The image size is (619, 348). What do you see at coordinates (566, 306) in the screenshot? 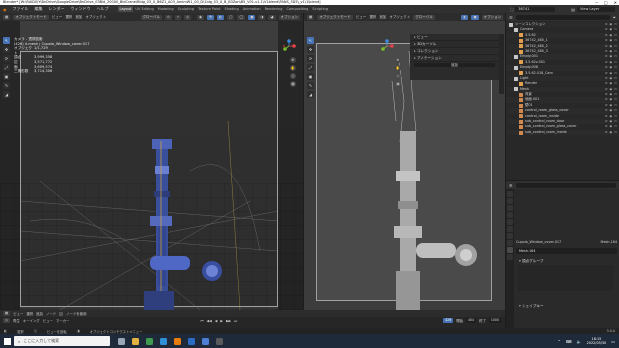
I see `shape-keys-panel: シェイプキー` at bounding box center [566, 306].